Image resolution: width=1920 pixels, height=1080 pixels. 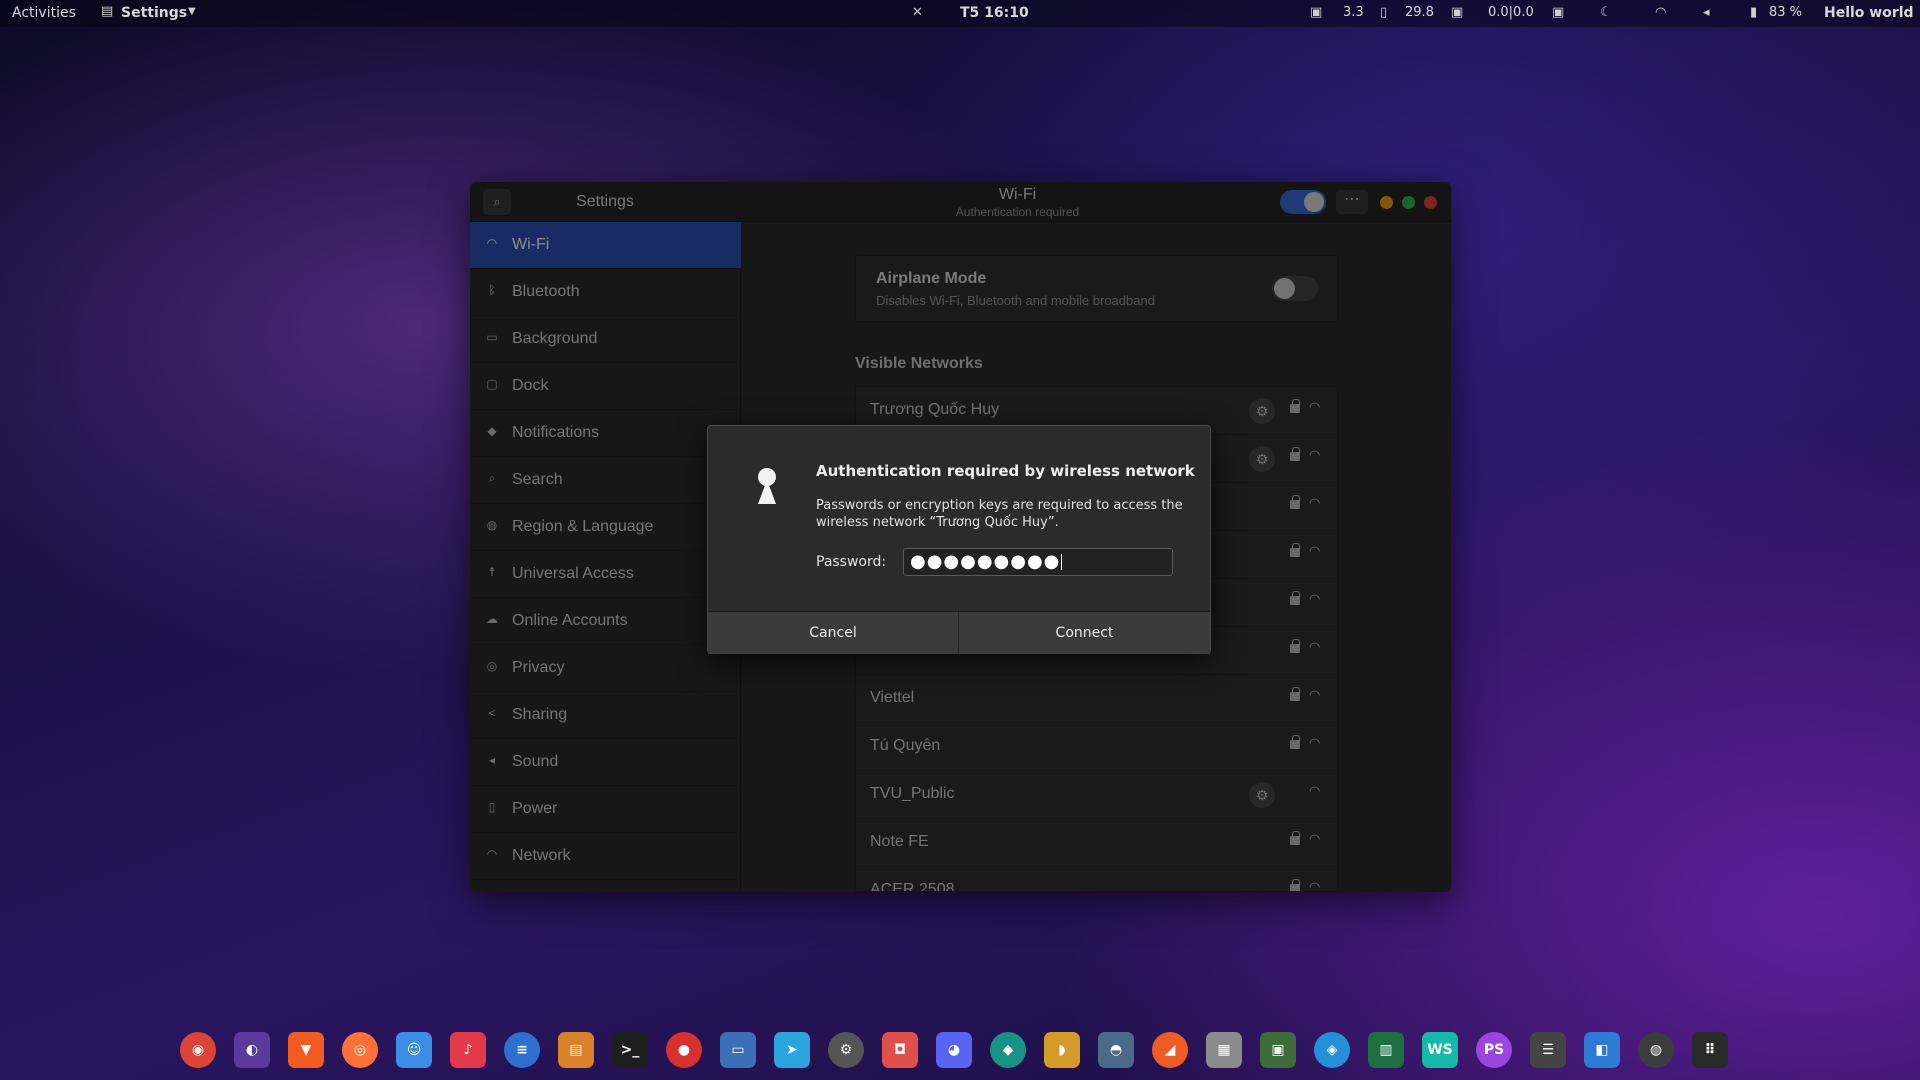 I want to click on battery-level: 83 %, so click(x=1785, y=12).